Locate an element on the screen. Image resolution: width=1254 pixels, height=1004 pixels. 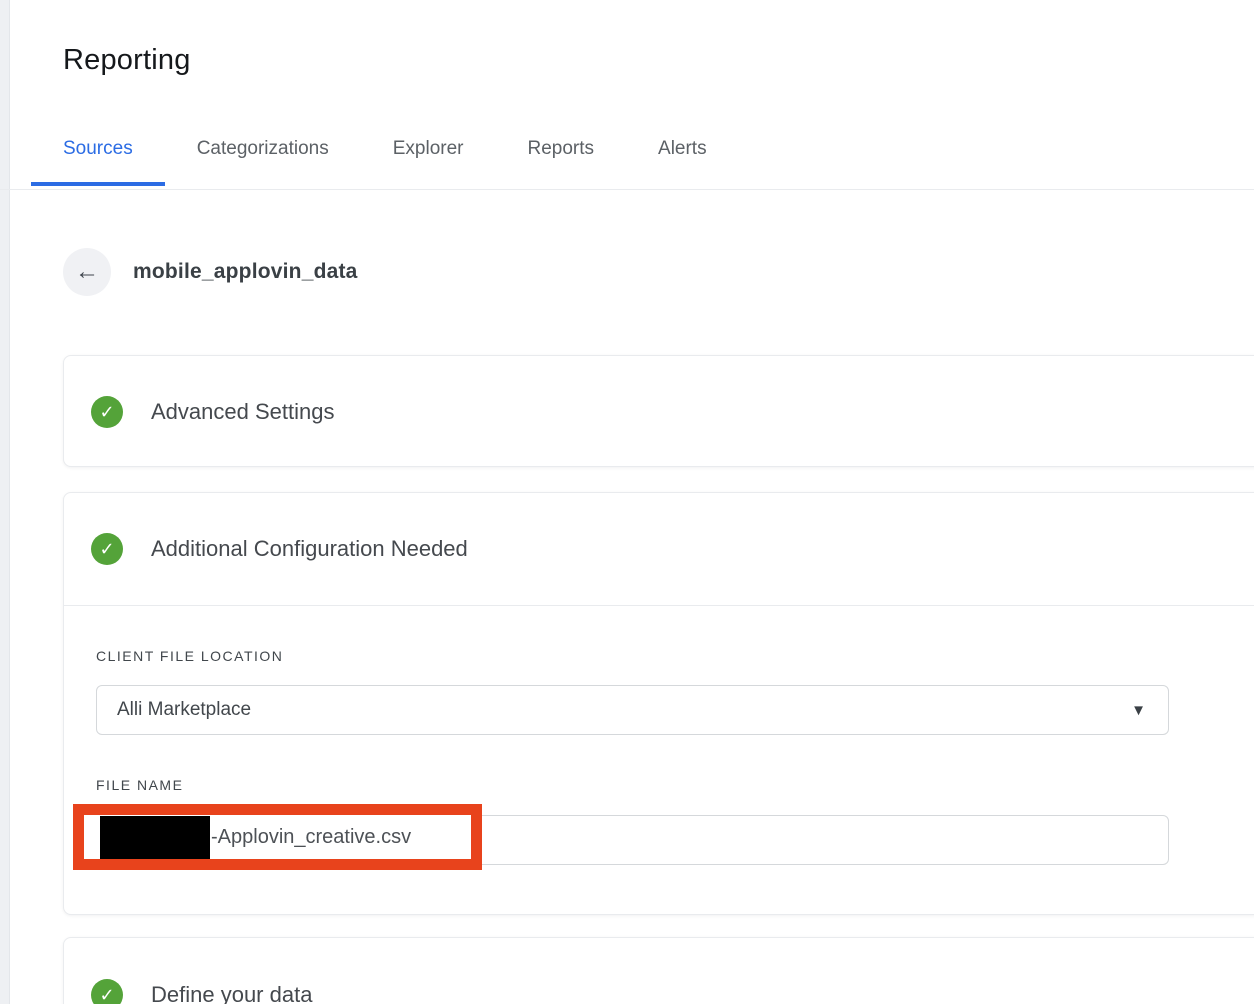
back-button: ← is located at coordinates (87, 272).